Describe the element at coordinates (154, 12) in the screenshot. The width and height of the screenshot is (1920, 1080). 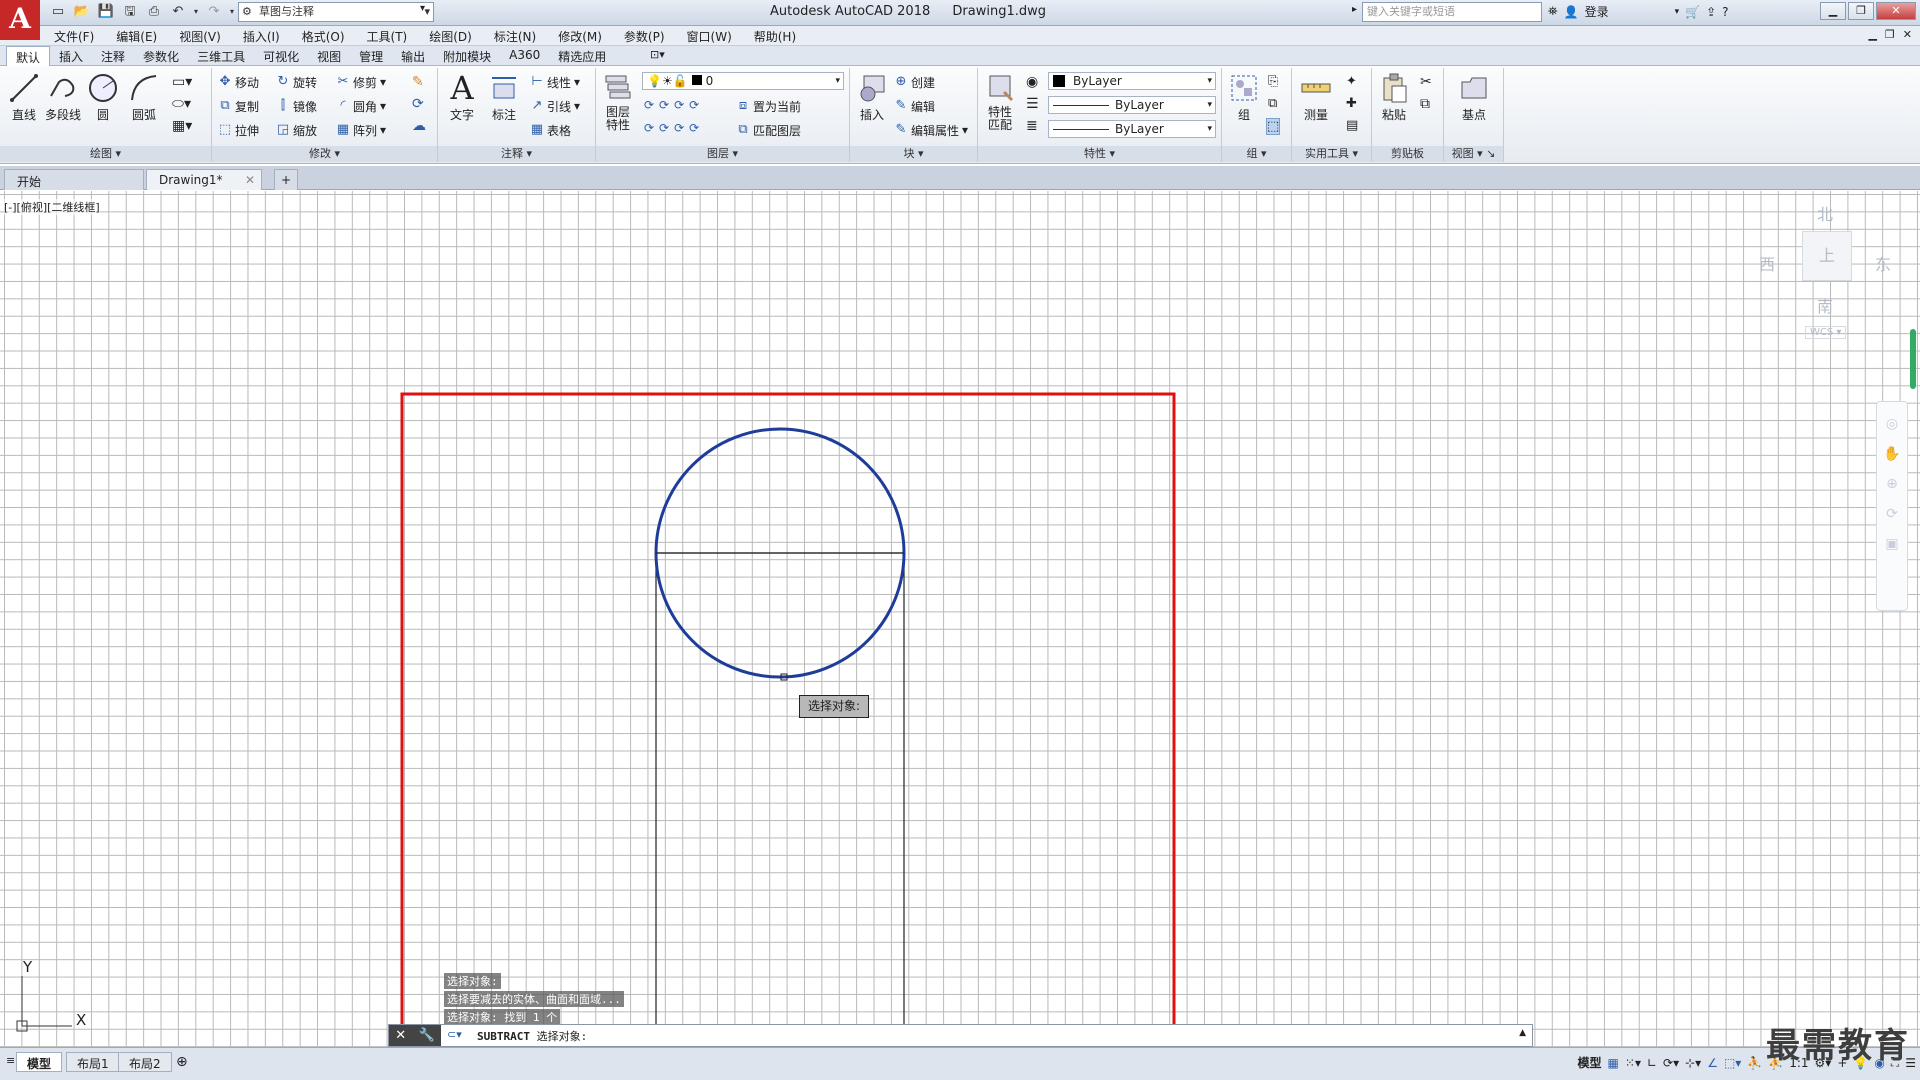
I see `print-icon: ⎙` at that location.